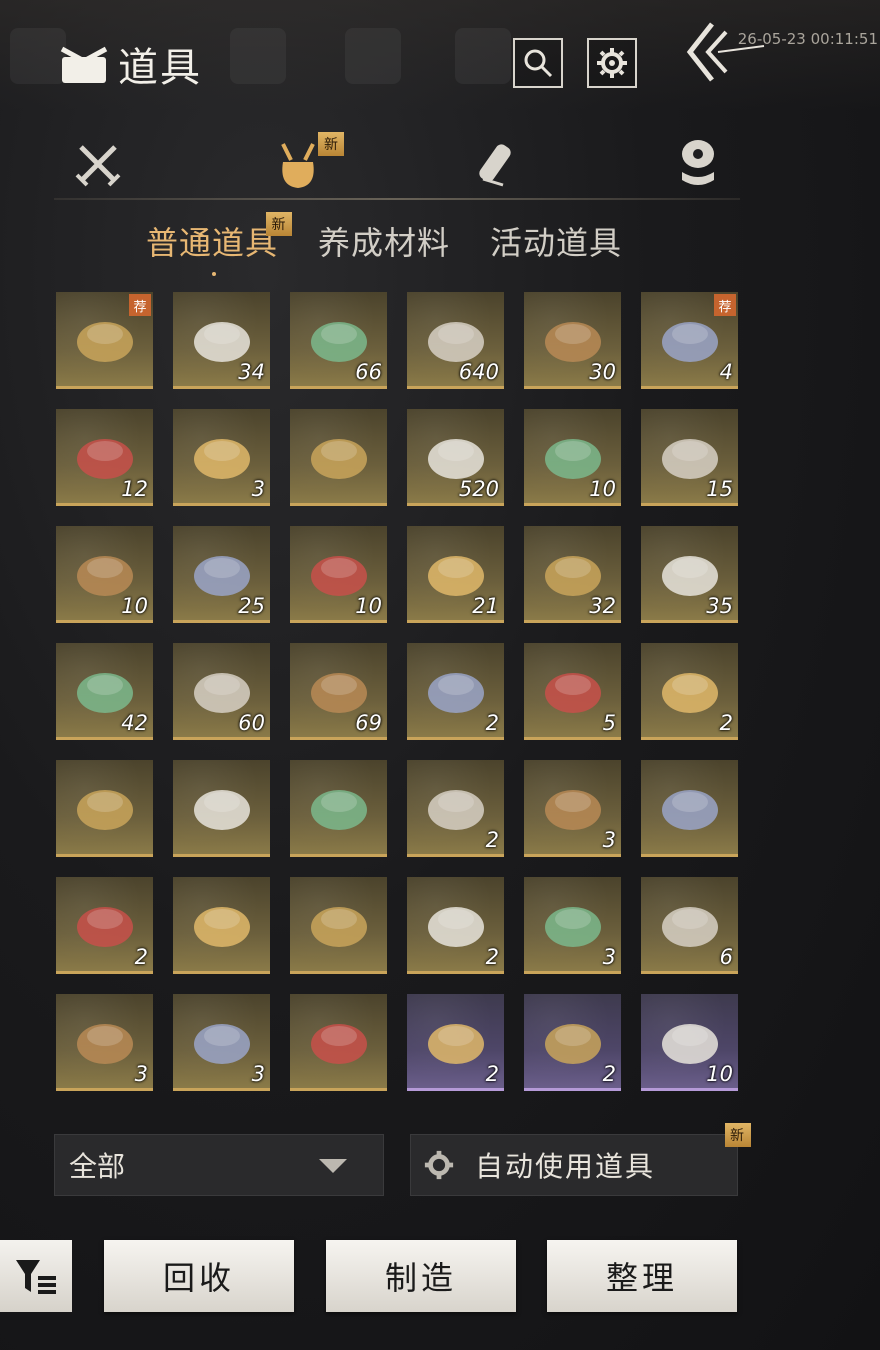 This screenshot has height=1350, width=880. What do you see at coordinates (580, 1159) in the screenshot?
I see `auto-use-items-button: 自动使用道具 新` at bounding box center [580, 1159].